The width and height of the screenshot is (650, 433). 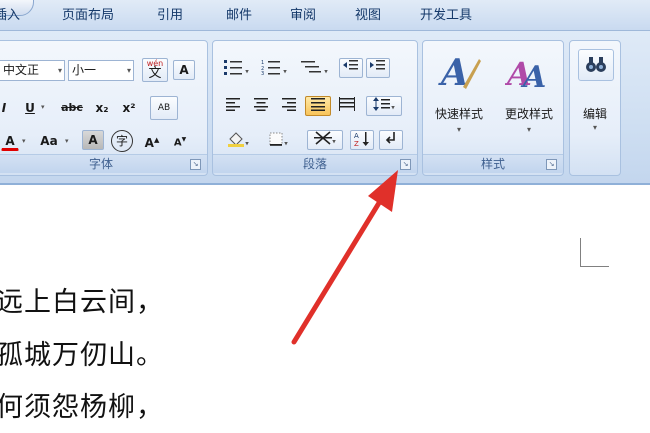 I want to click on bullets-button: ▾, so click(x=236, y=68).